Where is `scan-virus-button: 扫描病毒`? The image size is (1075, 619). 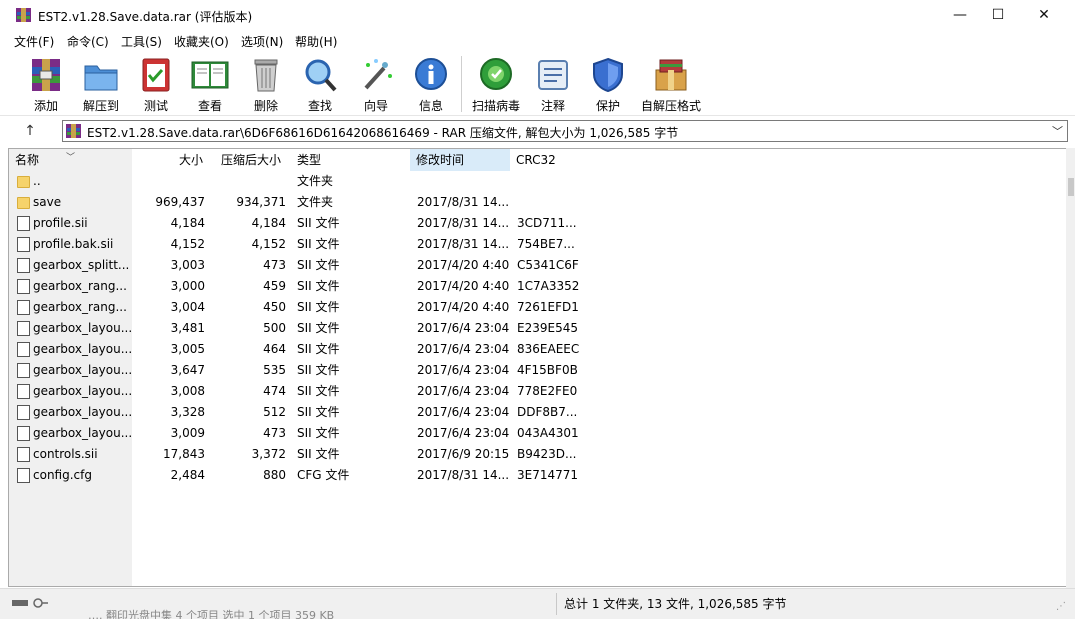 scan-virus-button: 扫描病毒 is located at coordinates (496, 85).